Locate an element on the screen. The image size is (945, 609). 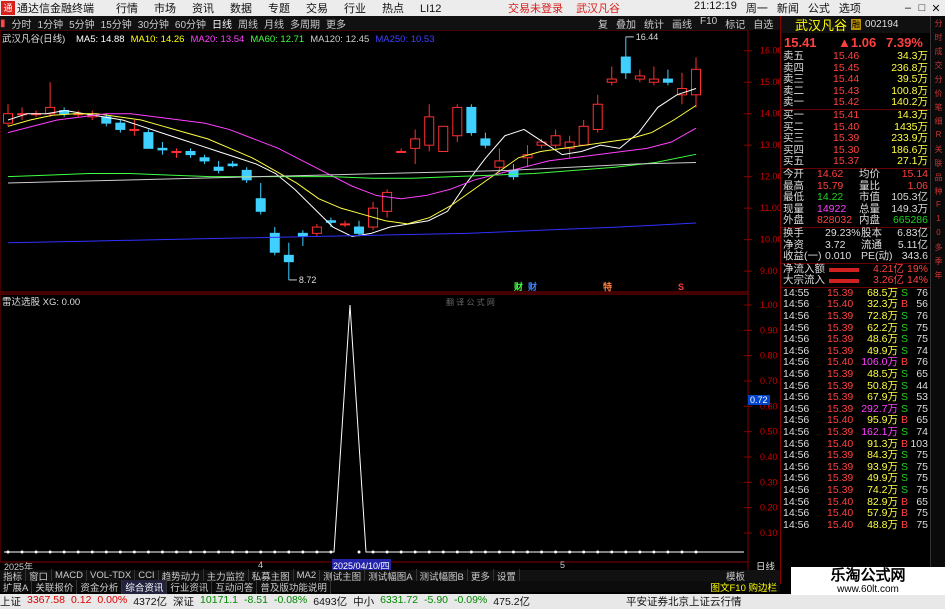
ask-row: 卖五 15.46 34.3万 is located at coordinates (855, 56).